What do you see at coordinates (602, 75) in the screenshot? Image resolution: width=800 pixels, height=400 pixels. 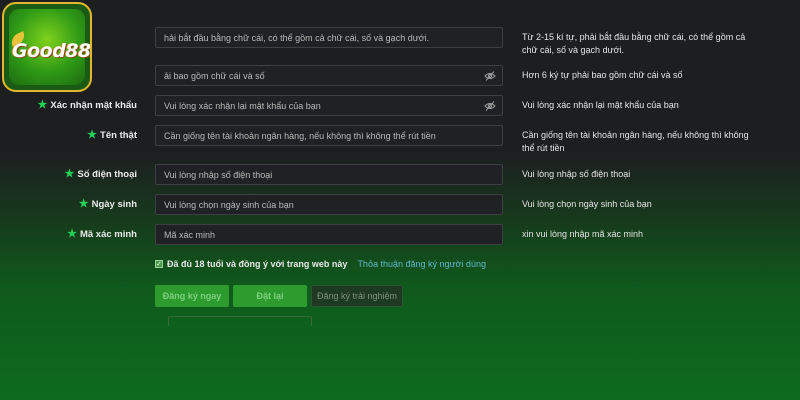 I see `password-hint: Hơn 6 ký tự phải bao gồm chữ cái và số` at bounding box center [602, 75].